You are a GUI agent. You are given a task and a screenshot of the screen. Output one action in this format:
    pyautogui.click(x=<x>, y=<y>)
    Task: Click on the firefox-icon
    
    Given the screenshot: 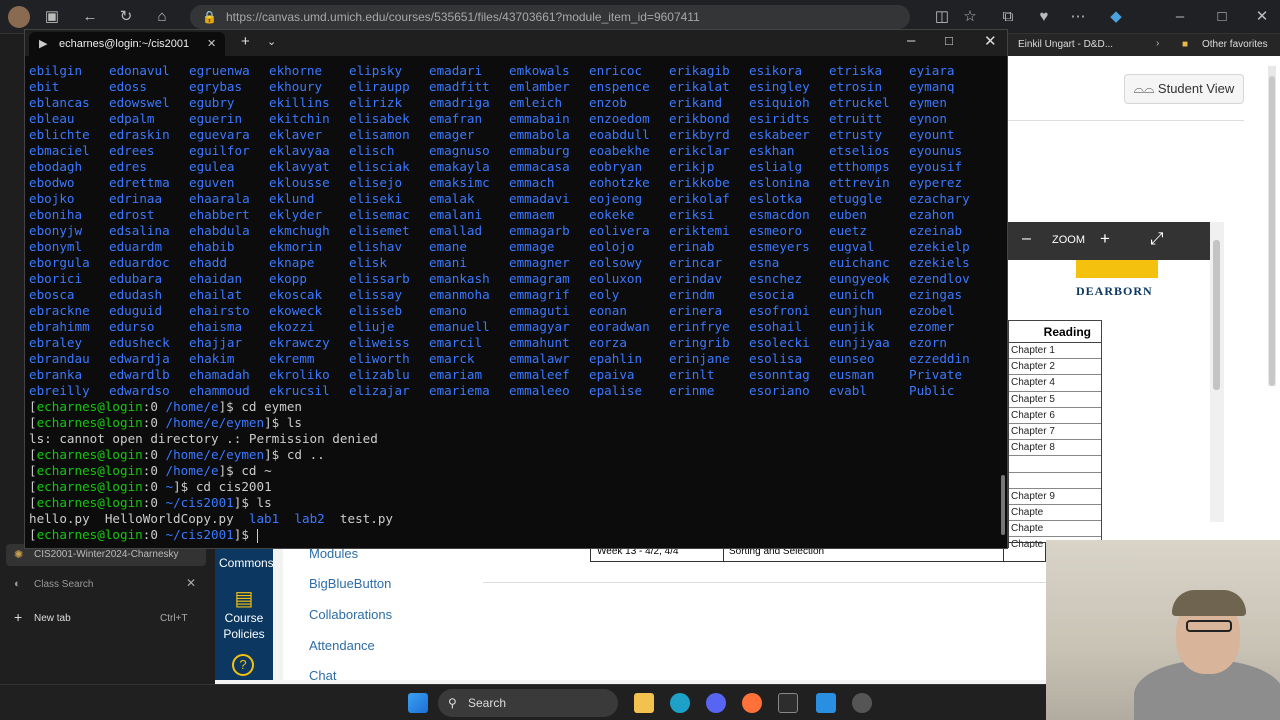 What is the action you would take?
    pyautogui.click(x=752, y=703)
    